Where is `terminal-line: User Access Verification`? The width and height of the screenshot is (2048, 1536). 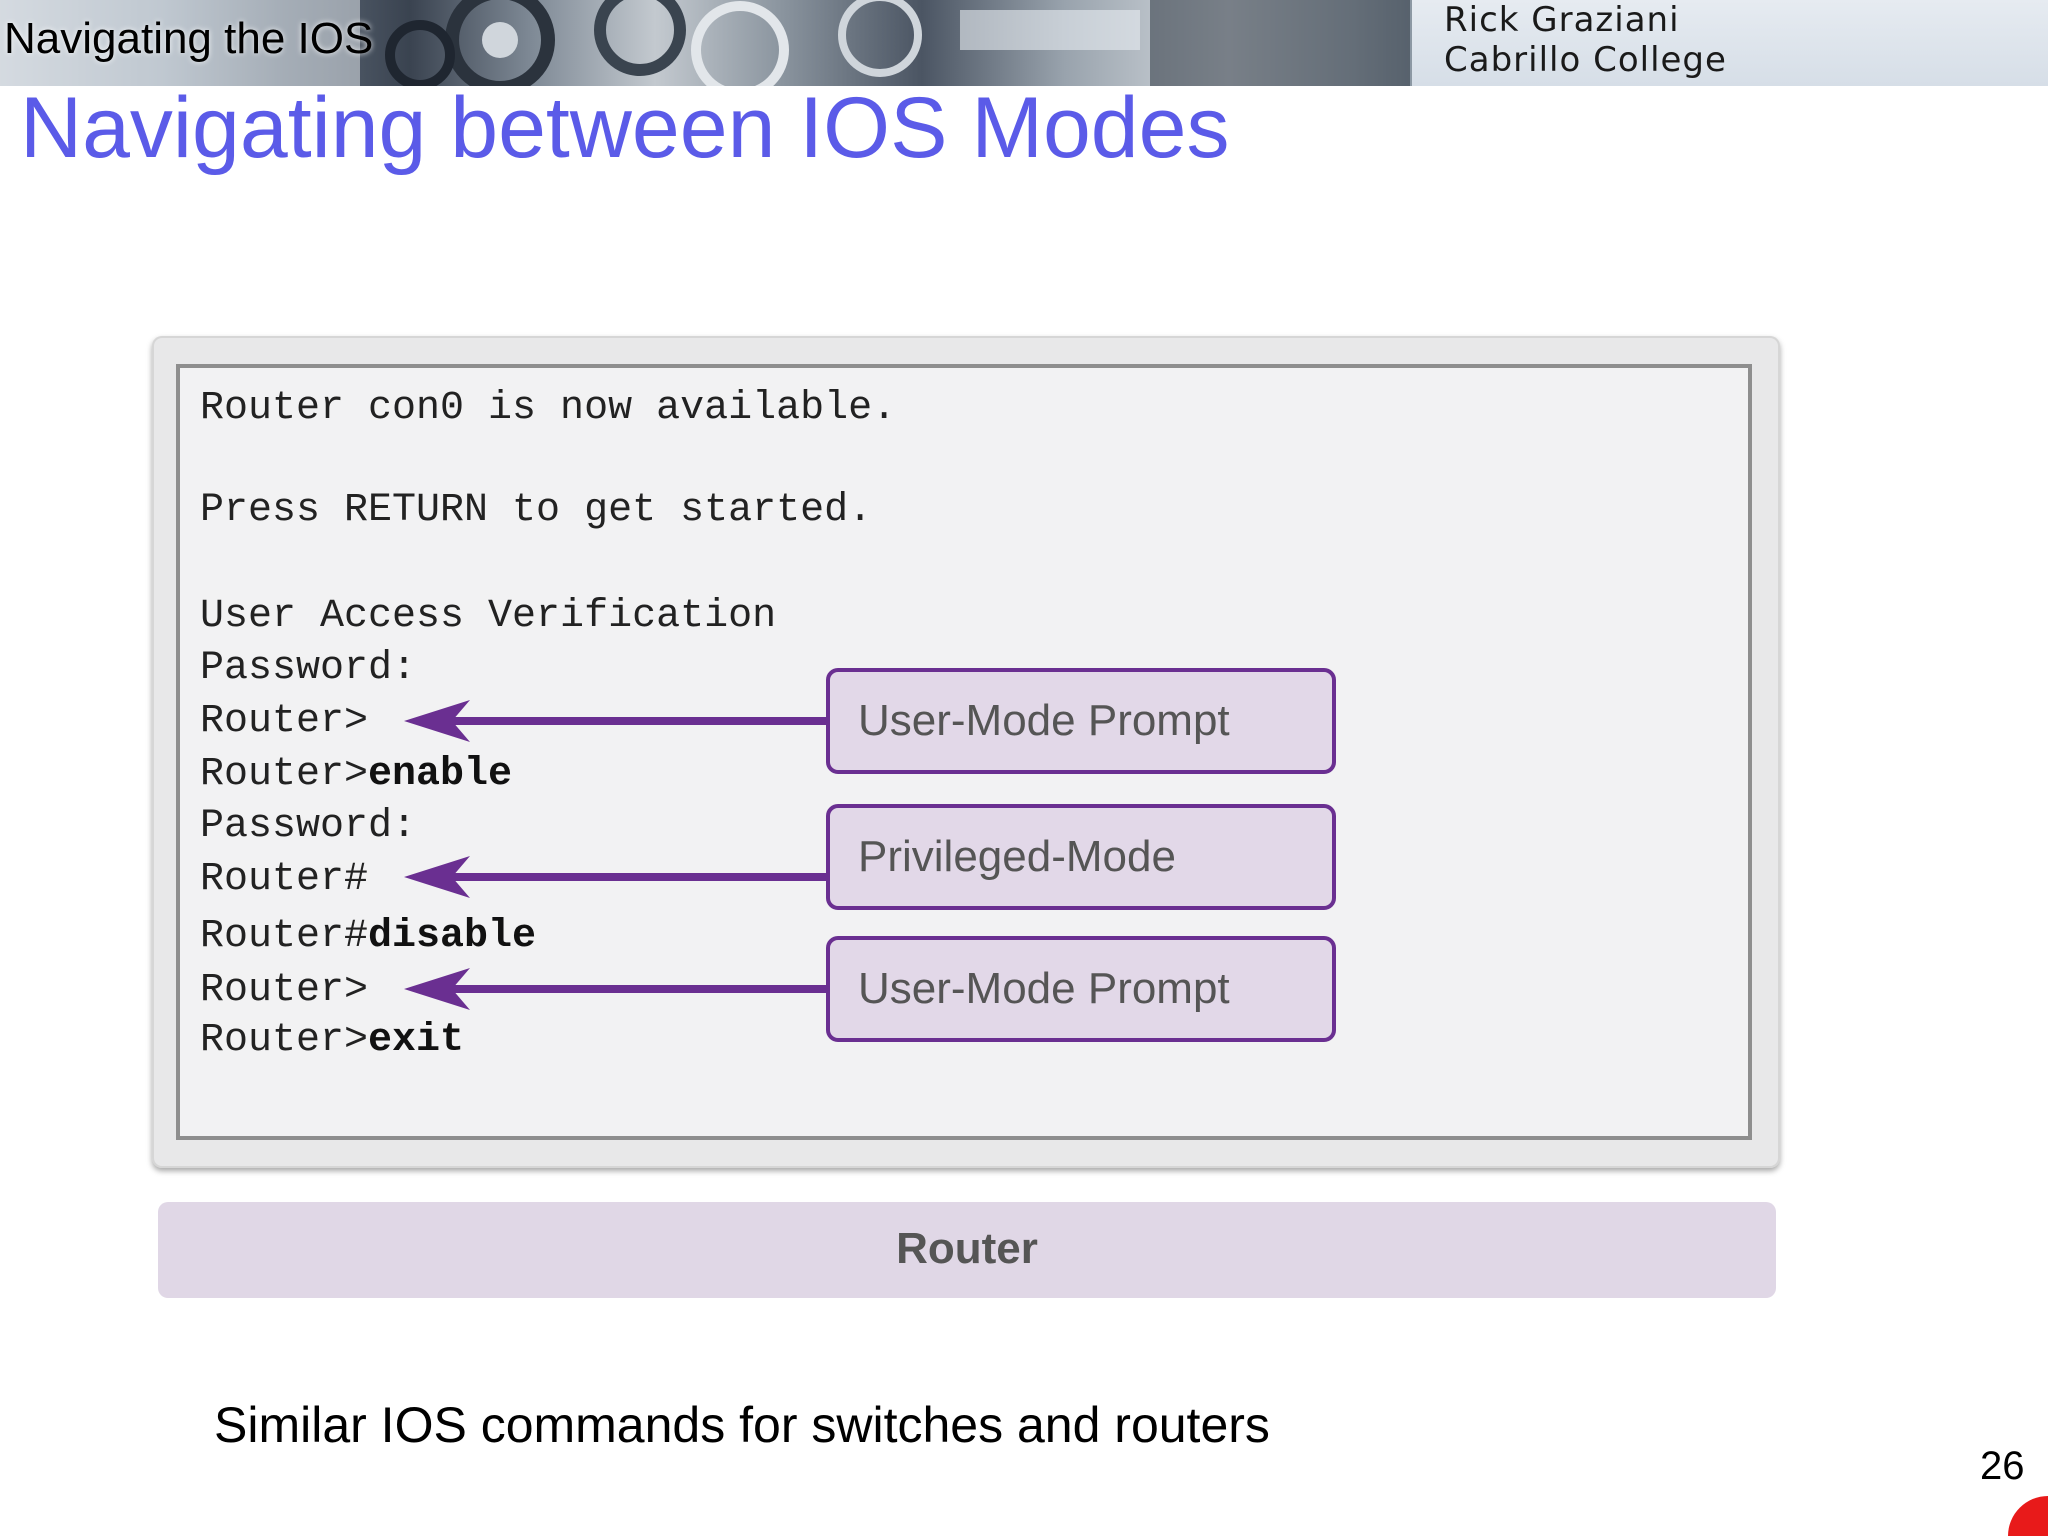
terminal-line: User Access Verification is located at coordinates (488, 617).